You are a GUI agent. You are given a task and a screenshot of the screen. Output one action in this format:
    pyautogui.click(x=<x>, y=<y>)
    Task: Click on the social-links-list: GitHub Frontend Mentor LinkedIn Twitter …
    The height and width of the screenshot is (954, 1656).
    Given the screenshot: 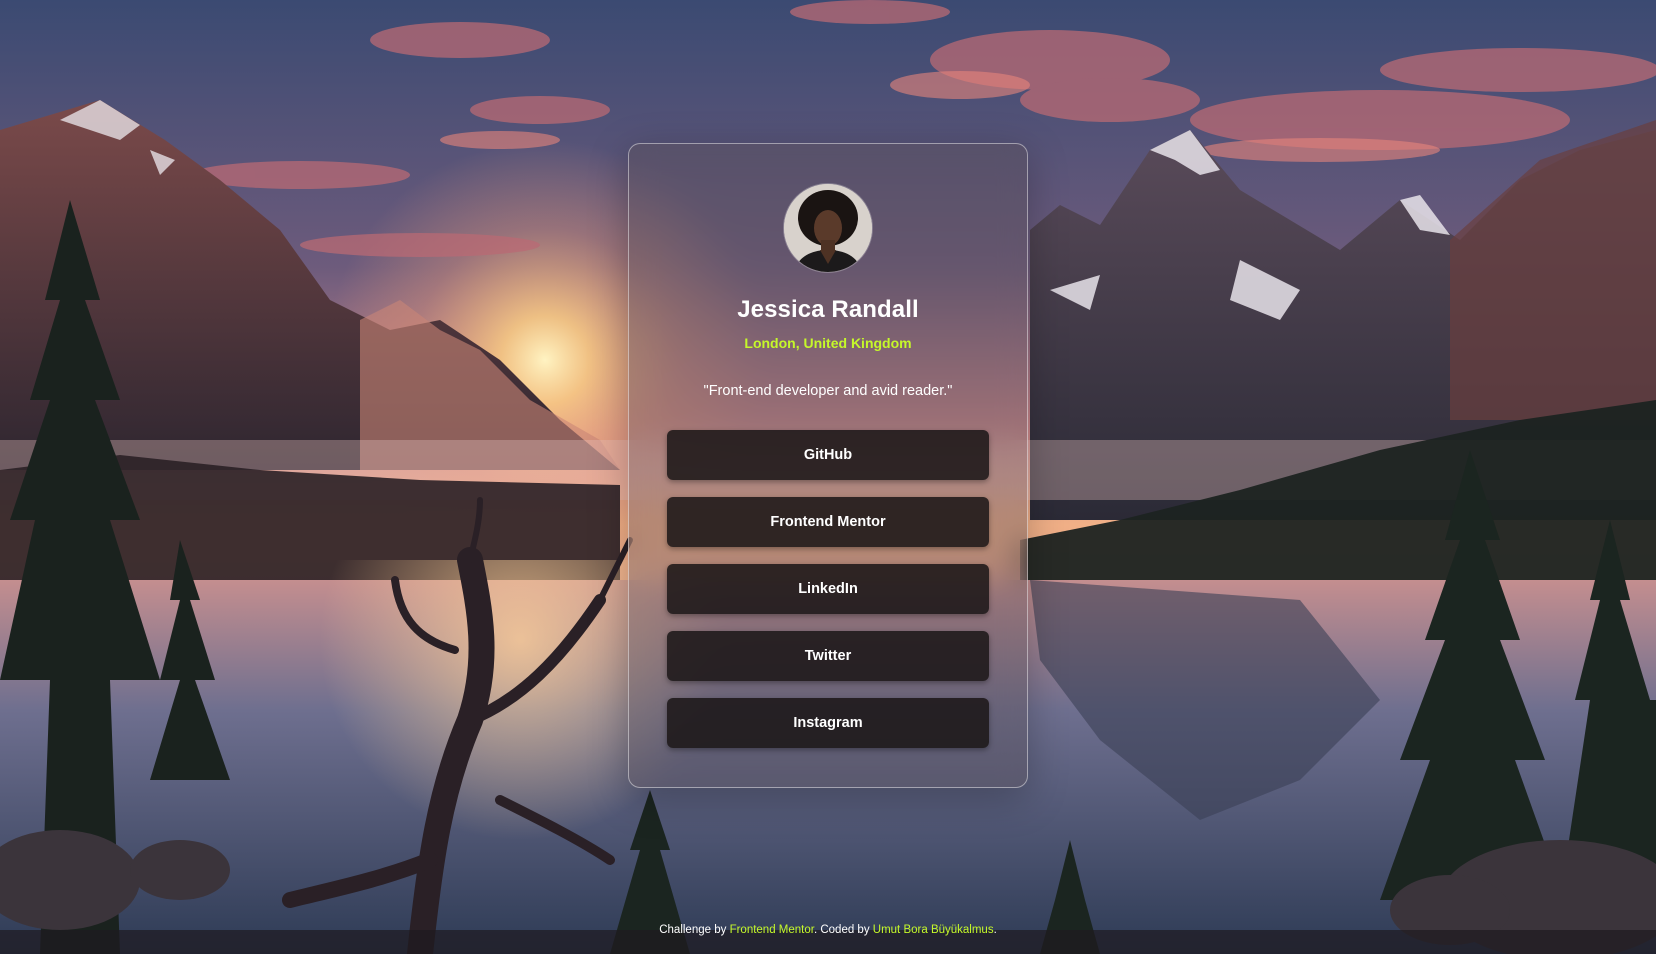 What is the action you would take?
    pyautogui.click(x=828, y=589)
    